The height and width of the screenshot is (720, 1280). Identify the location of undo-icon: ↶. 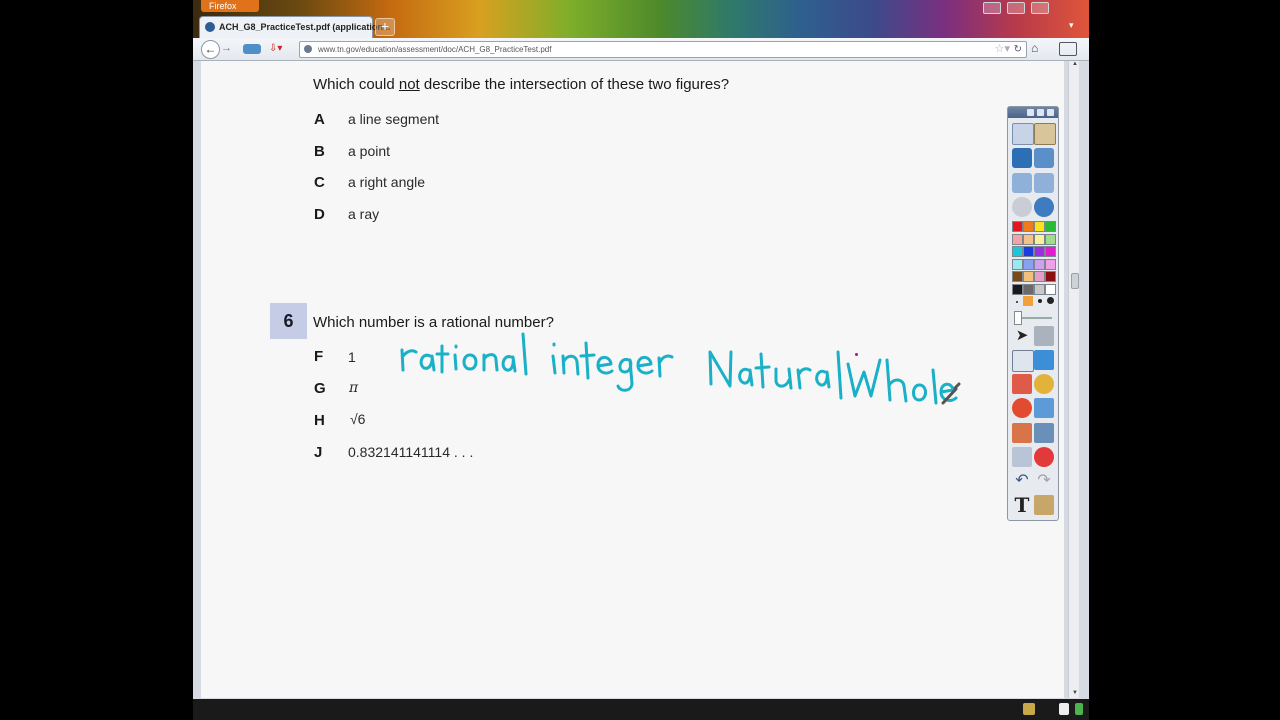
(1022, 481).